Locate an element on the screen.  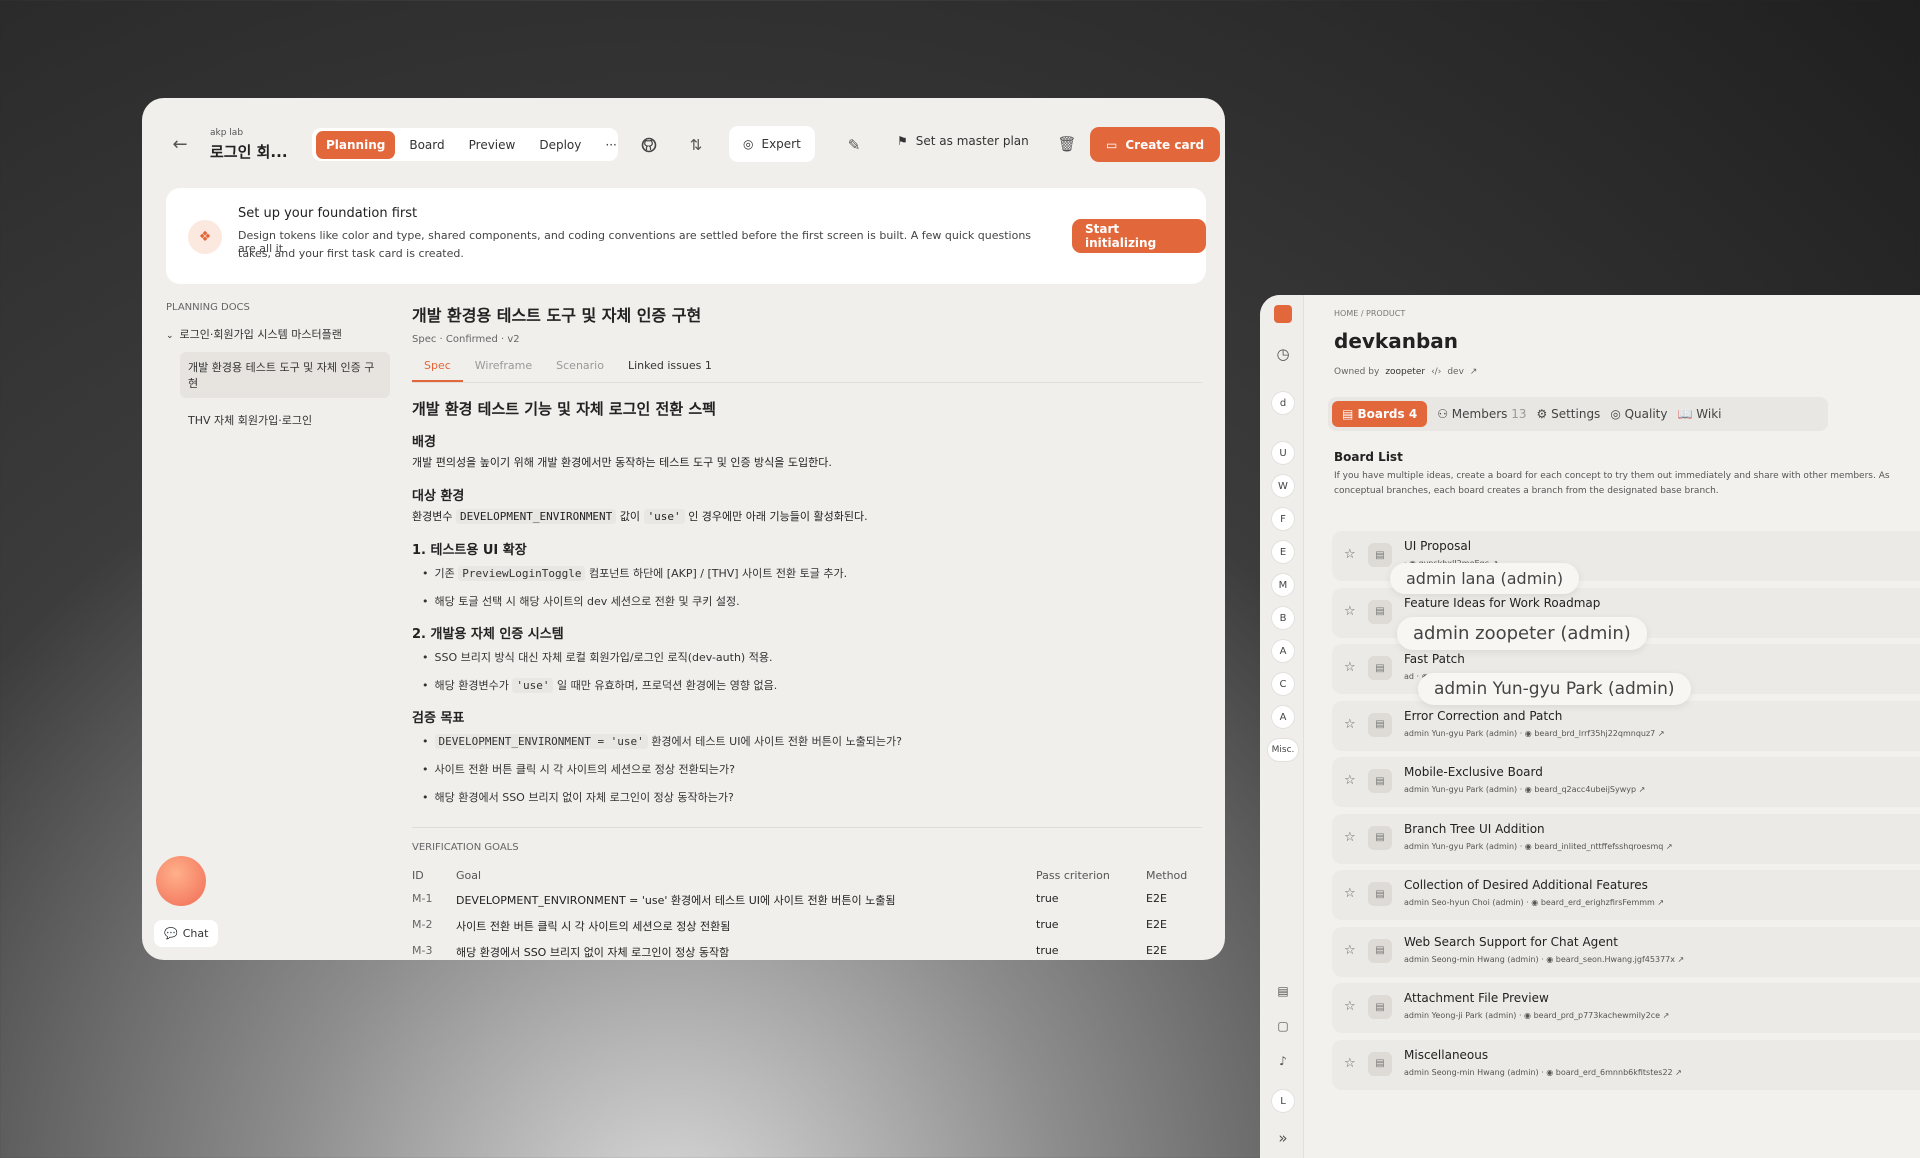
tab-scenario: Scenario is located at coordinates (580, 370).